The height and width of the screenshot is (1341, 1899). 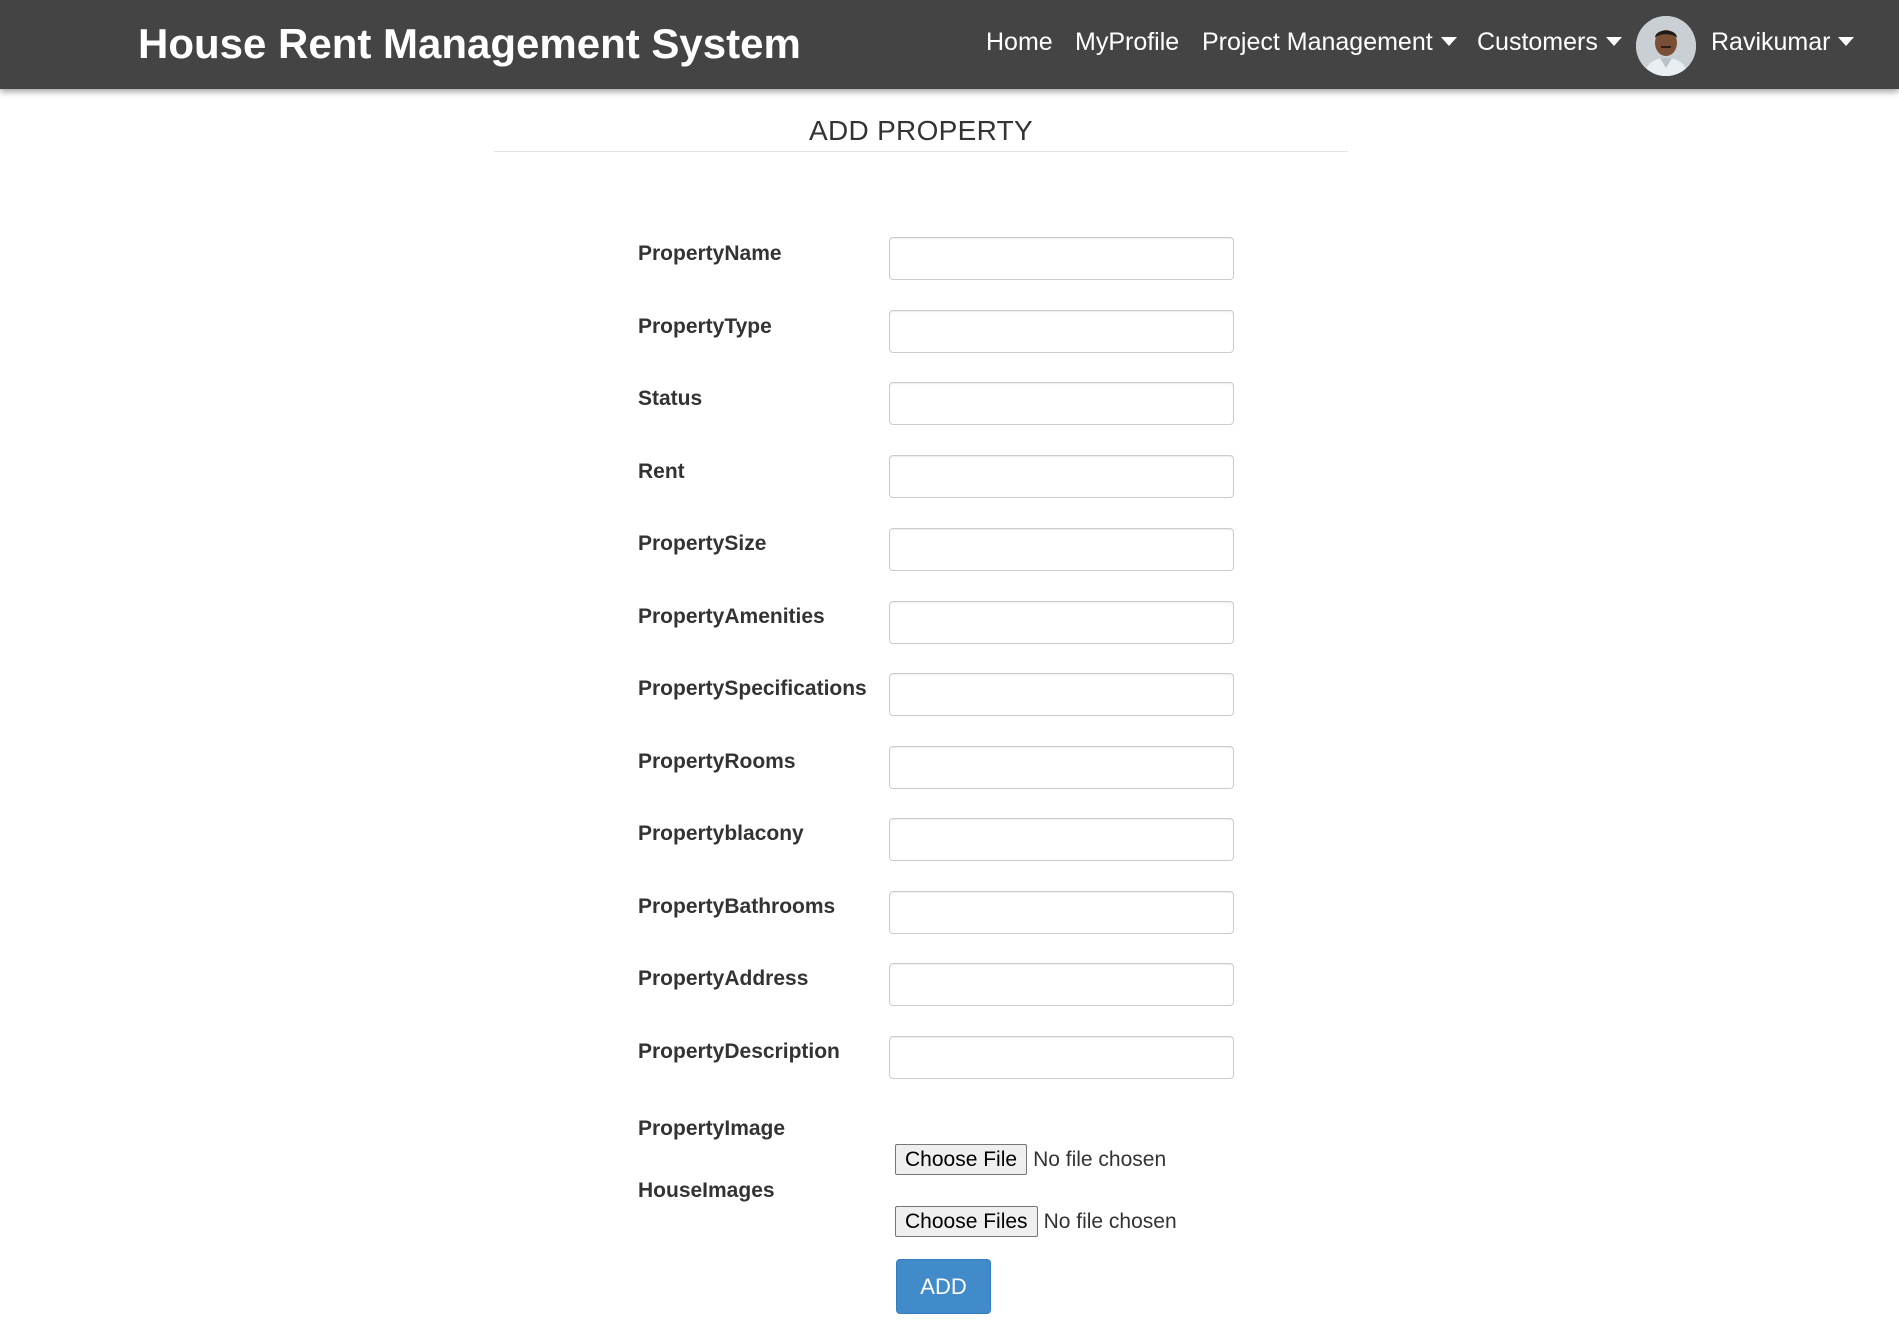 What do you see at coordinates (710, 253) in the screenshot?
I see `property-name-label: PropertyName` at bounding box center [710, 253].